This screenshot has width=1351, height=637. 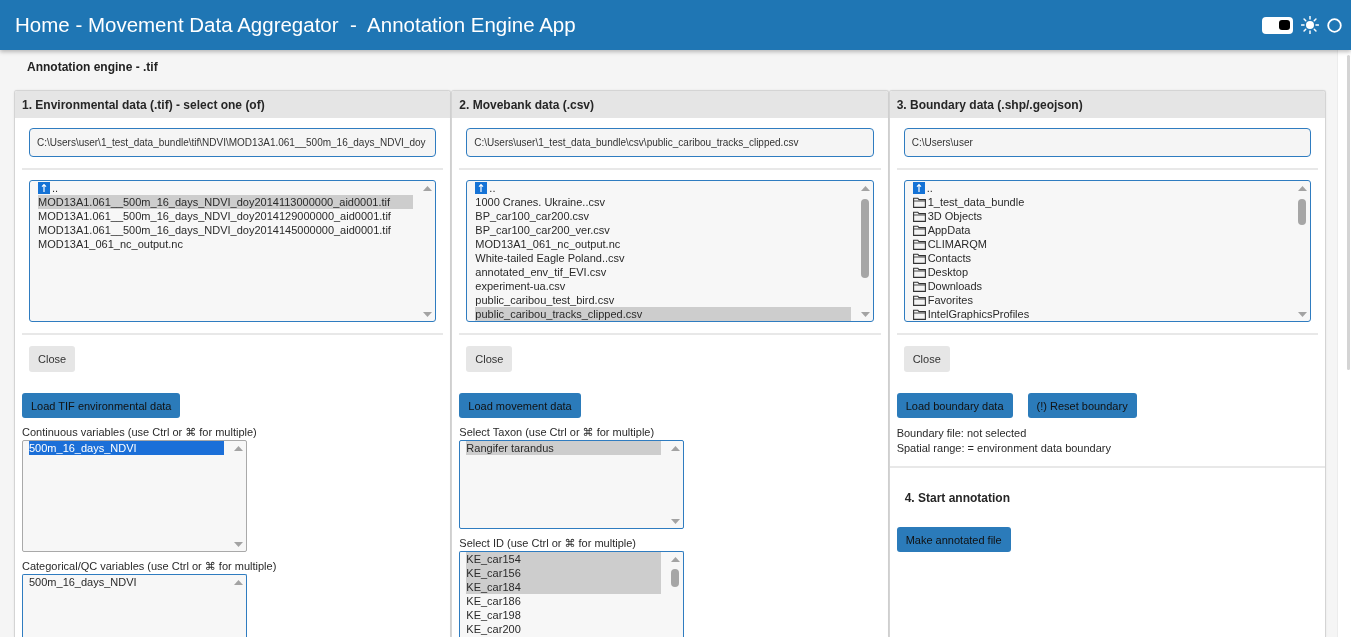 What do you see at coordinates (663, 202) in the screenshot?
I see `file-item: 1000 Cranes. Ukraine..csv` at bounding box center [663, 202].